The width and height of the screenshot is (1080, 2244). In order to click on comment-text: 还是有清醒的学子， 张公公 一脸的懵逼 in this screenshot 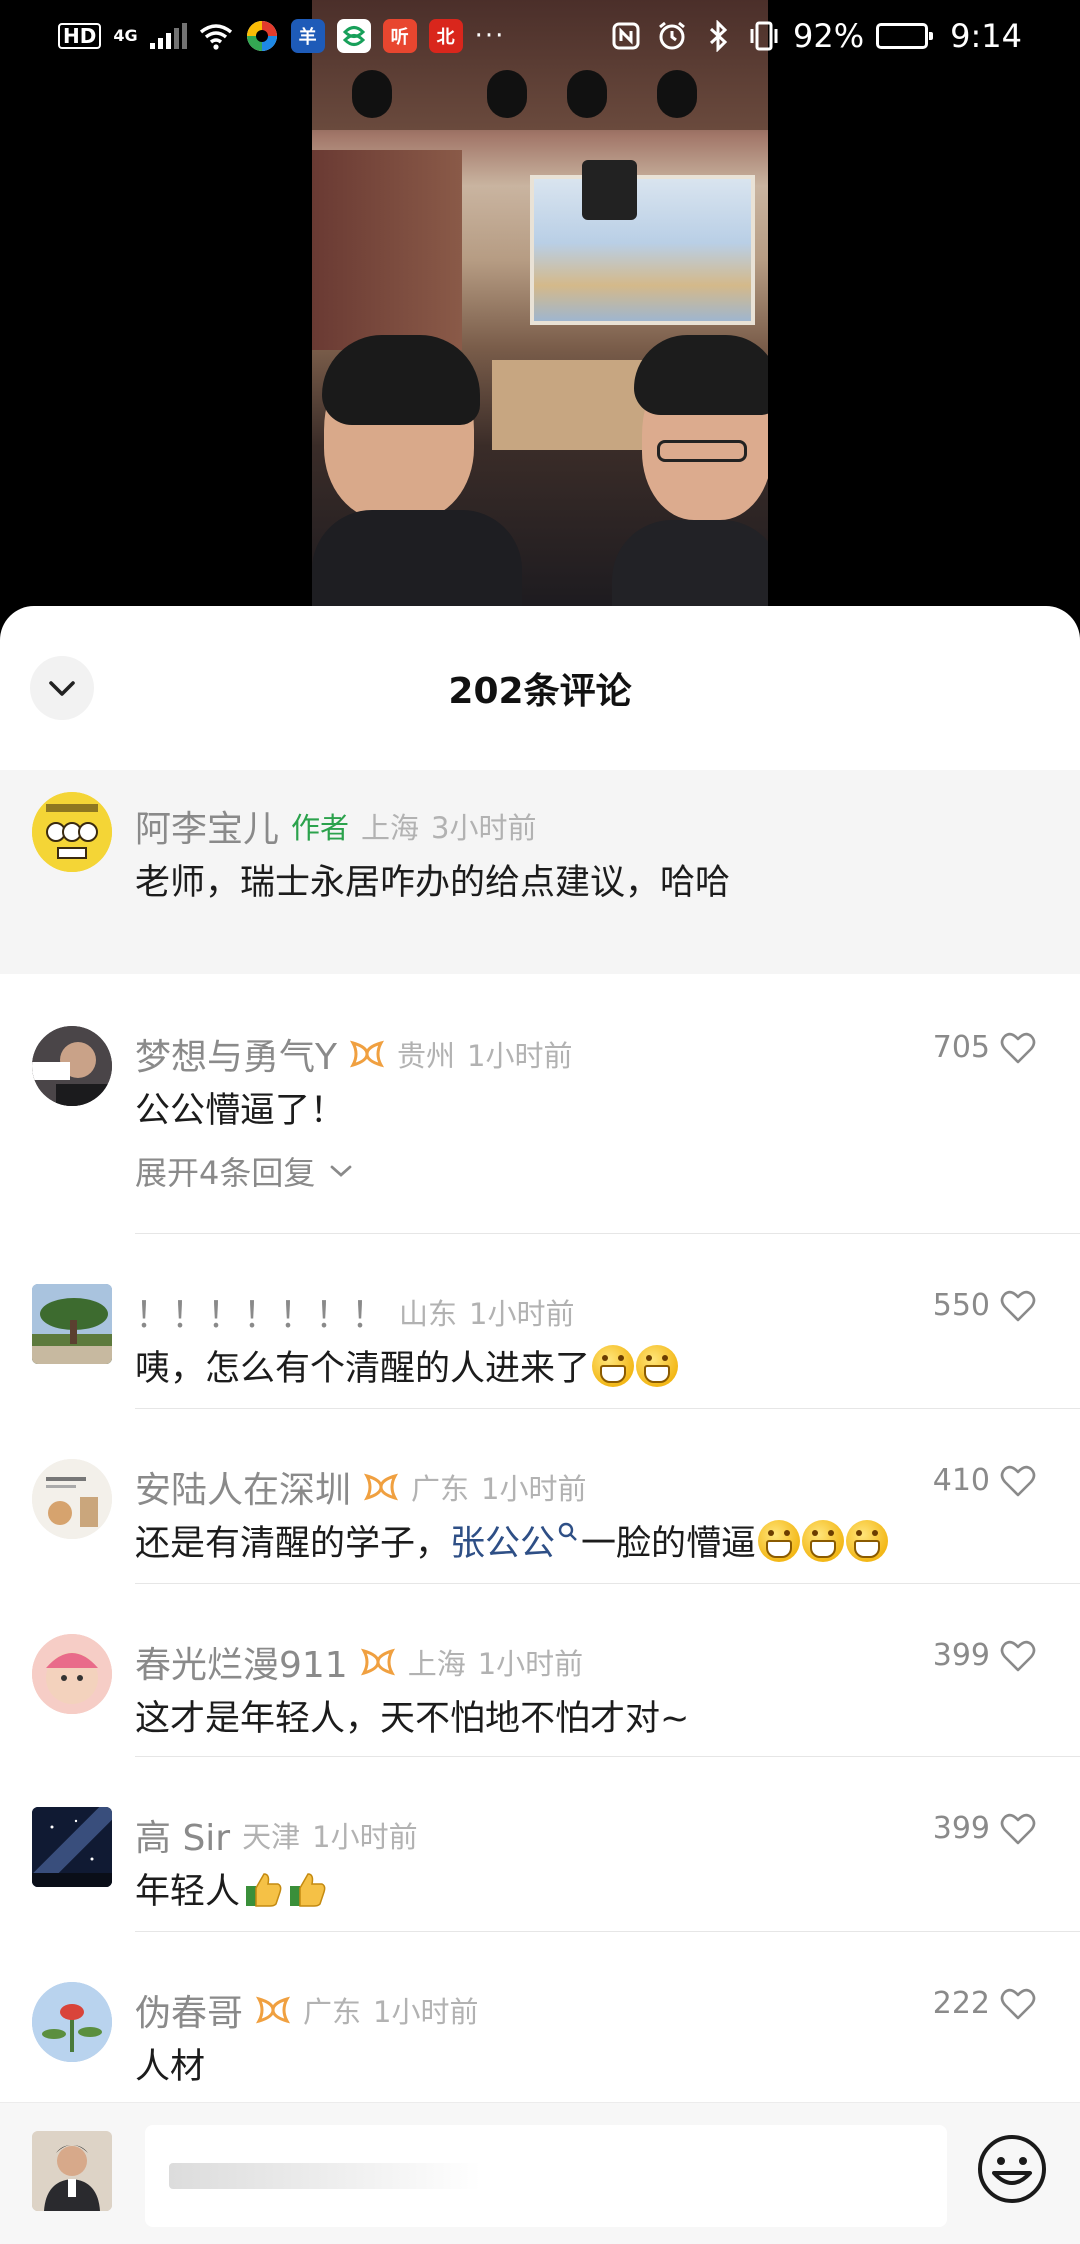, I will do `click(512, 1540)`.